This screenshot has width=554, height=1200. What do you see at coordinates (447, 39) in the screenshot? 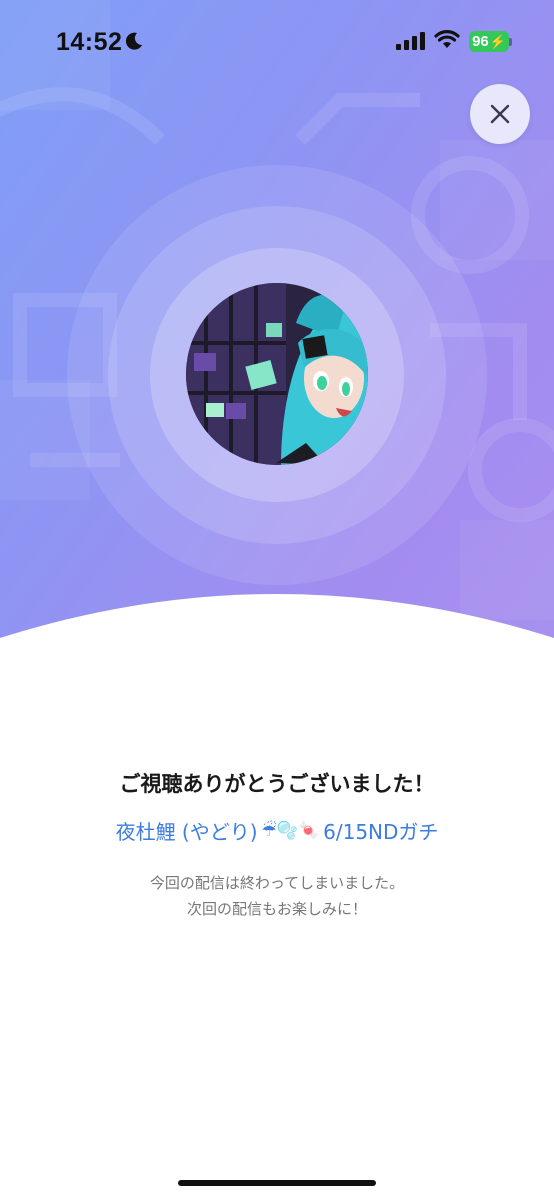
I see `wifi-icon` at bounding box center [447, 39].